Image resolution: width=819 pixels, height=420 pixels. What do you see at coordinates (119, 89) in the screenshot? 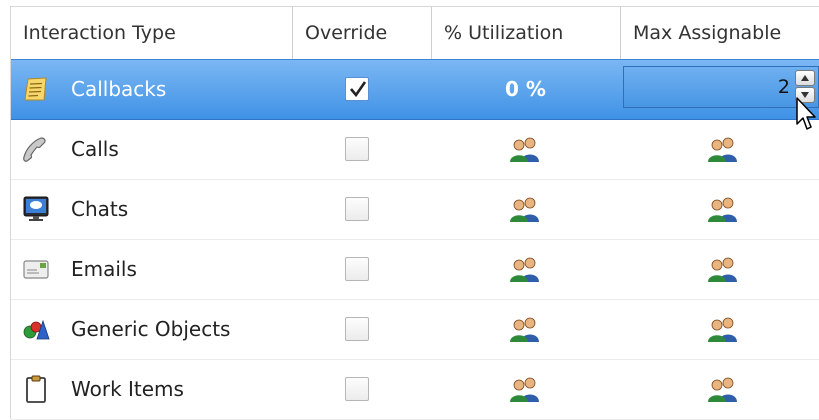
I see `row-label-callbacks: Callbacks` at bounding box center [119, 89].